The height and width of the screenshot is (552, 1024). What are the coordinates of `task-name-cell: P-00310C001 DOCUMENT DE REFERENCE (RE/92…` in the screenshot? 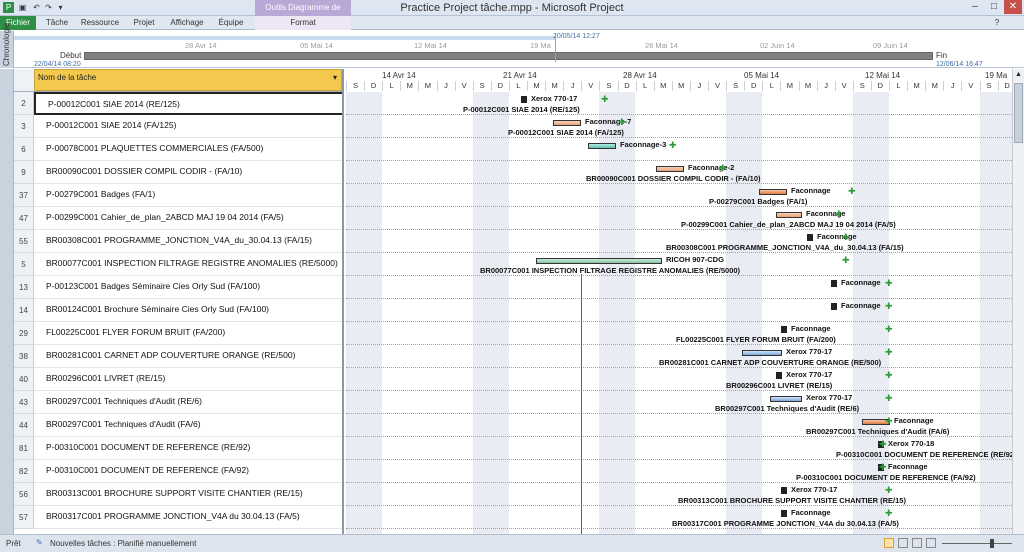 It's located at (188, 448).